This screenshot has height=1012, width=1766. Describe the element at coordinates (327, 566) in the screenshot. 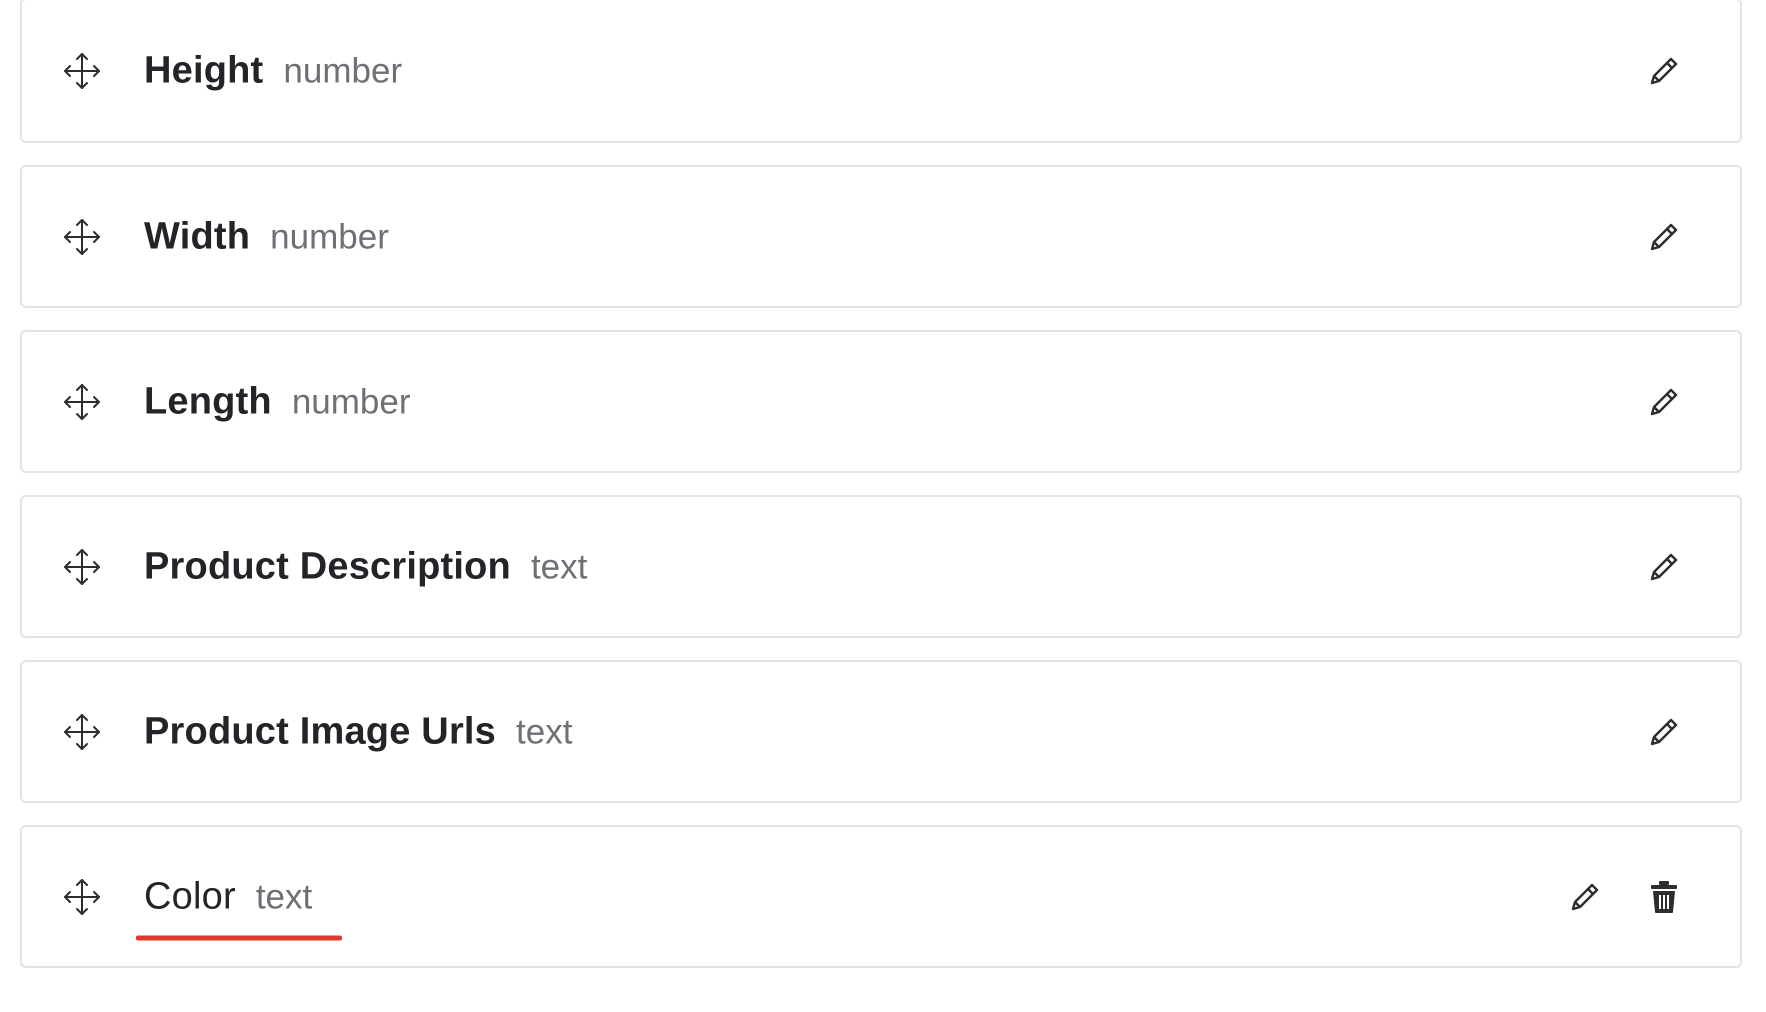

I see `field-name: Product Description` at that location.